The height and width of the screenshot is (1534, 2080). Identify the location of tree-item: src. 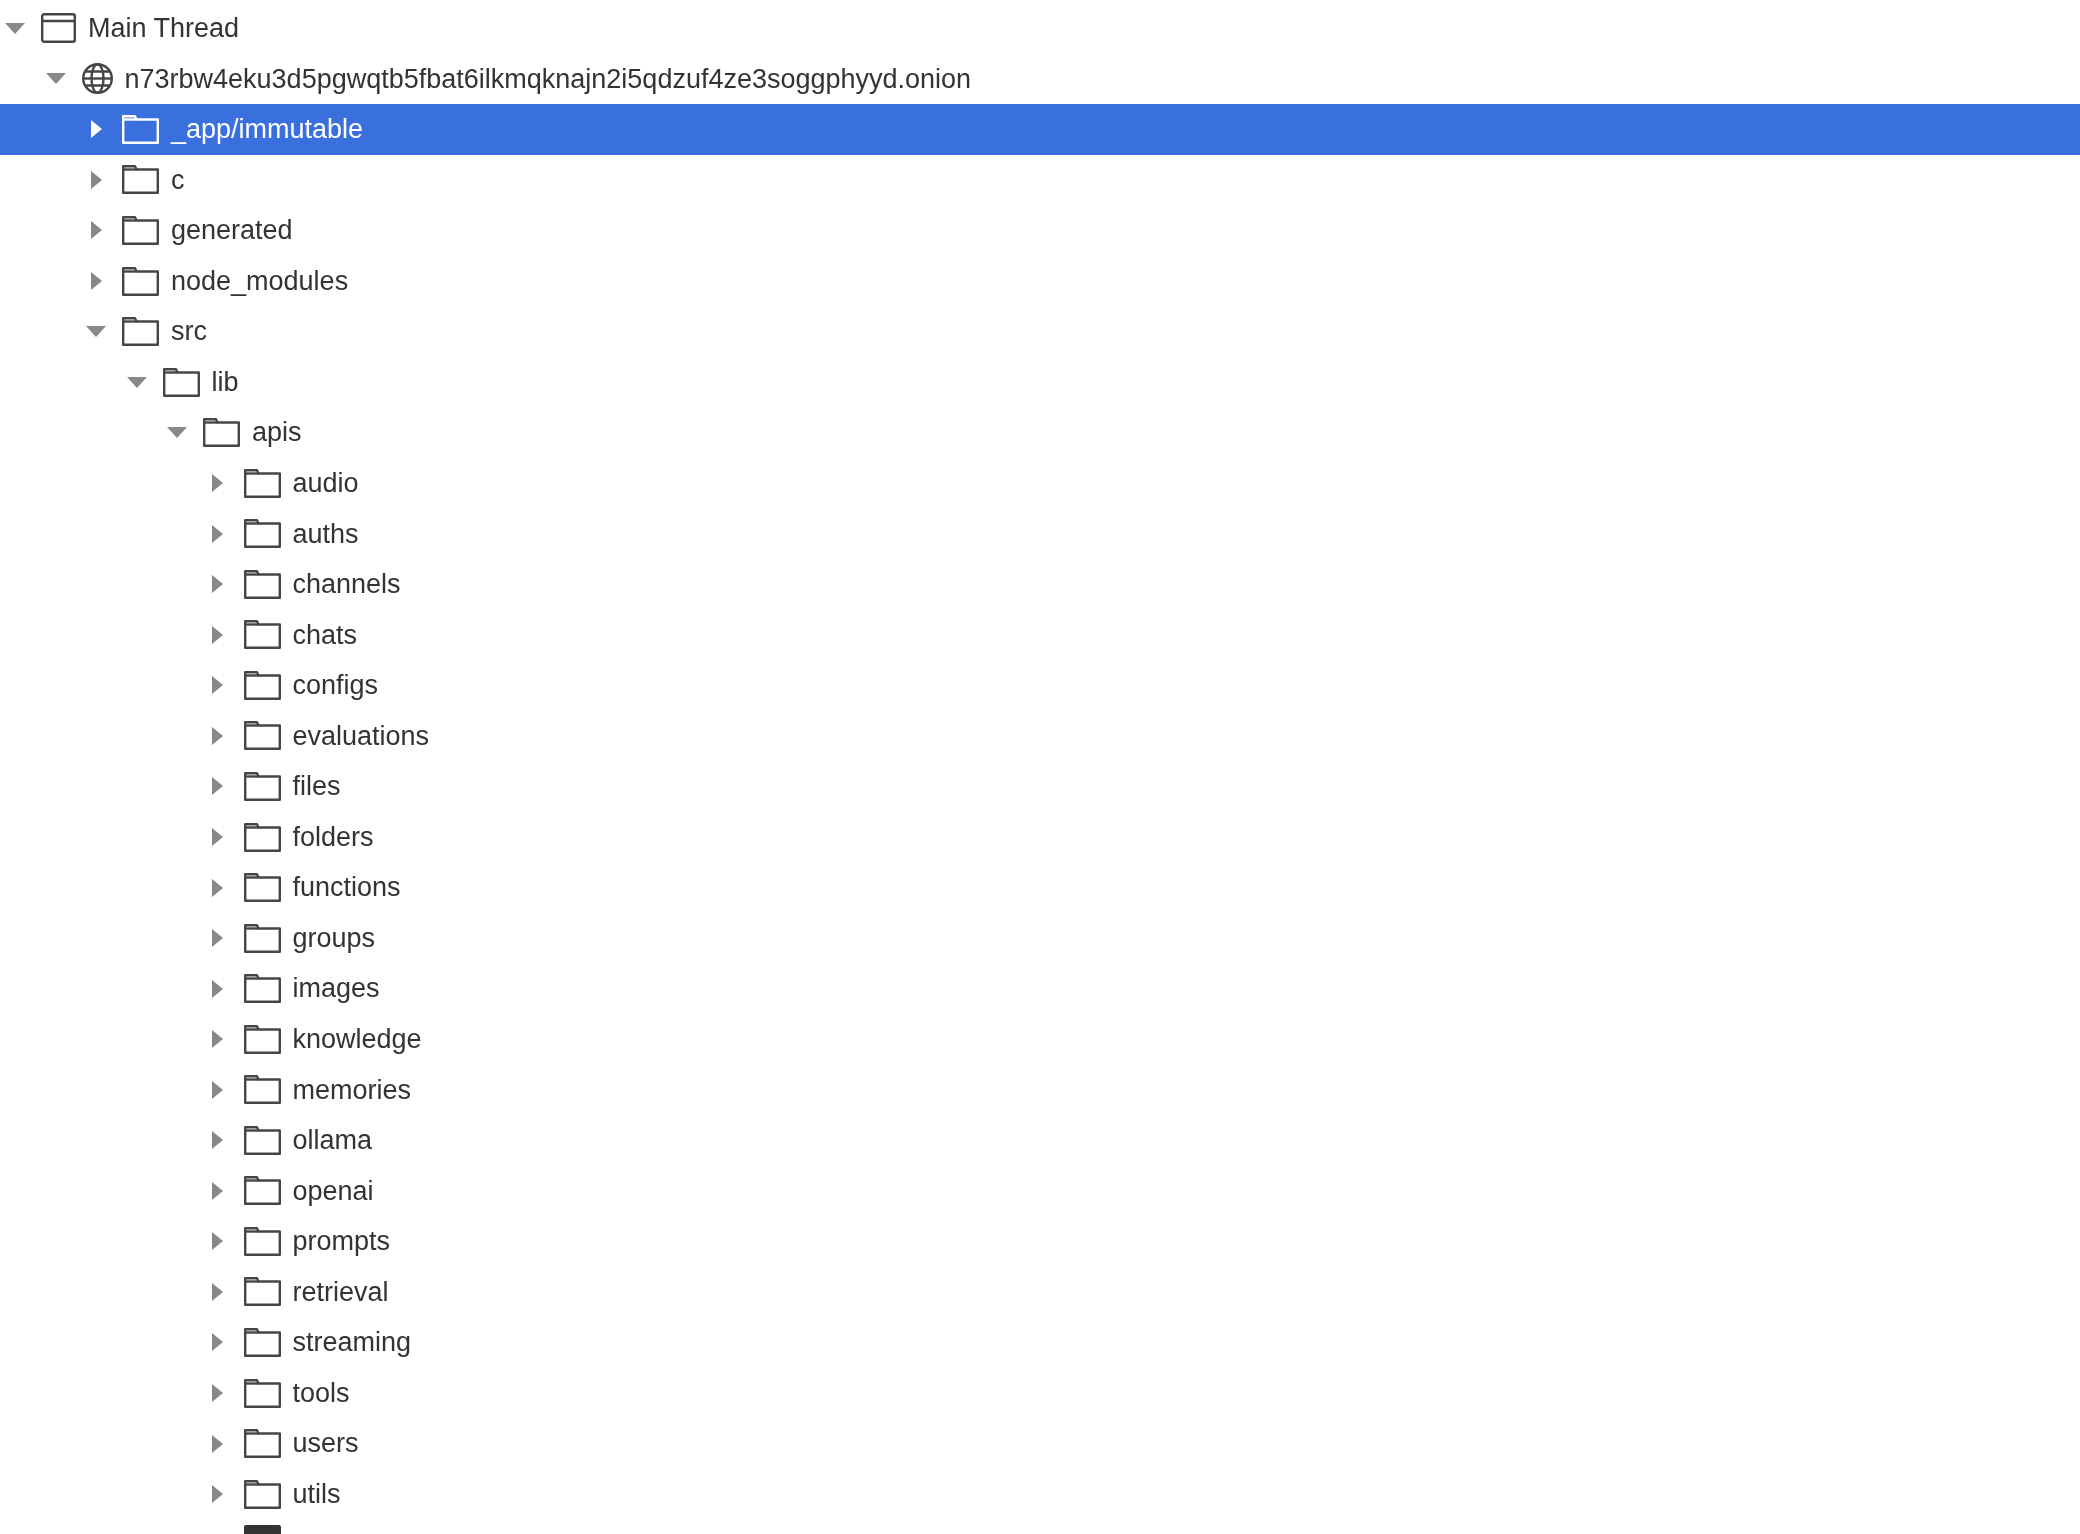
(1040, 331).